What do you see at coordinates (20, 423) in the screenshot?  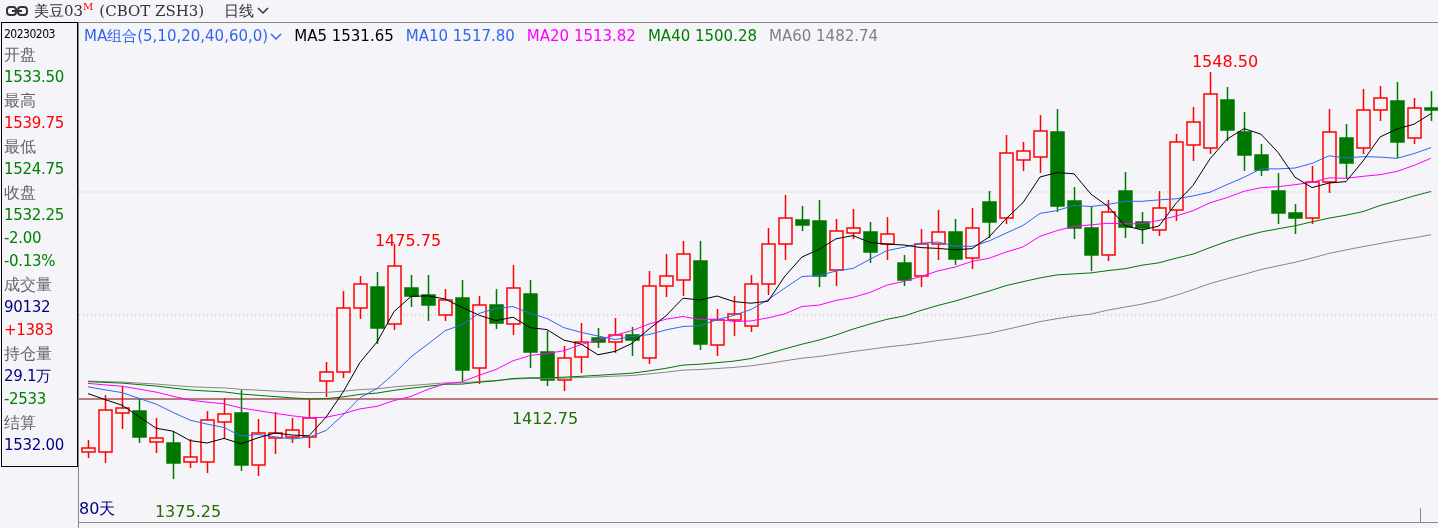 I see `field-label: 结算` at bounding box center [20, 423].